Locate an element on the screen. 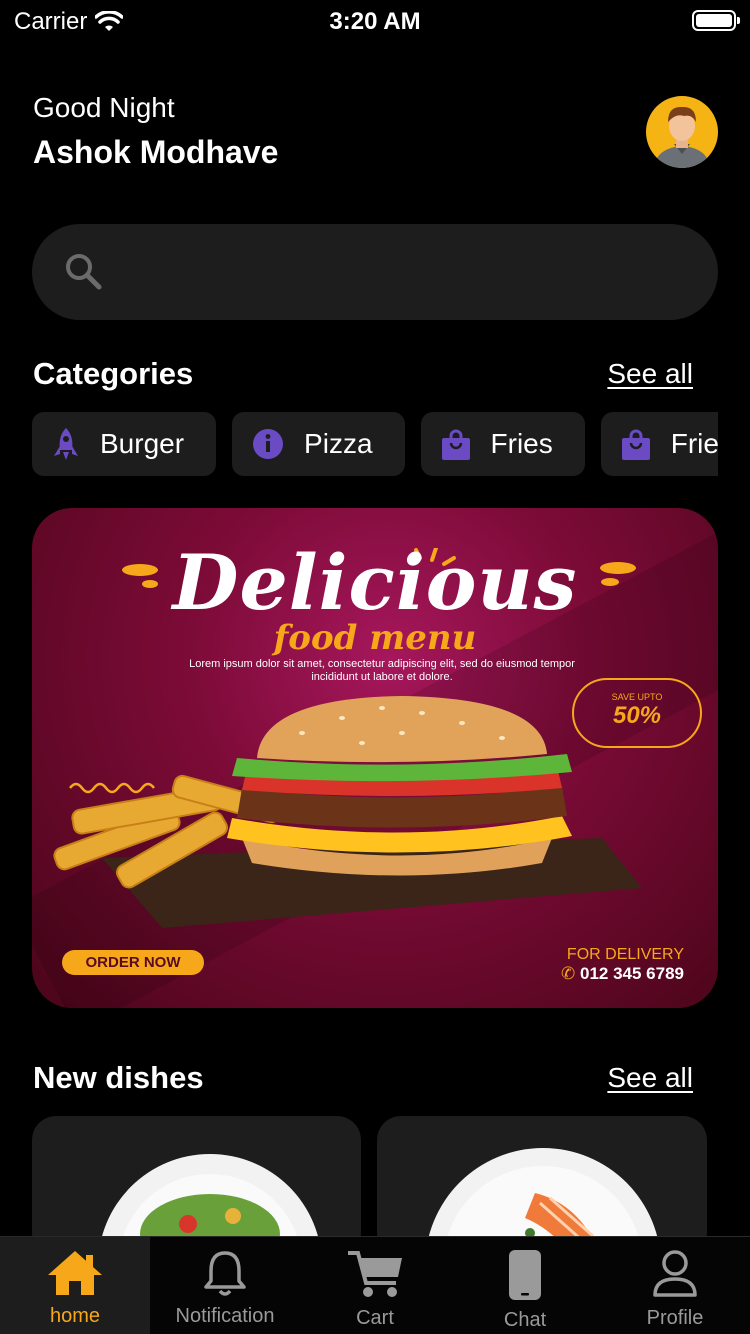 This screenshot has height=1334, width=750. tab-notification: Notification is located at coordinates (225, 1285).